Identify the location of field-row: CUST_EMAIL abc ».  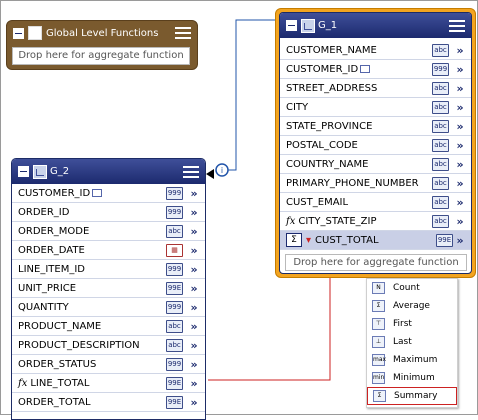
(375, 202).